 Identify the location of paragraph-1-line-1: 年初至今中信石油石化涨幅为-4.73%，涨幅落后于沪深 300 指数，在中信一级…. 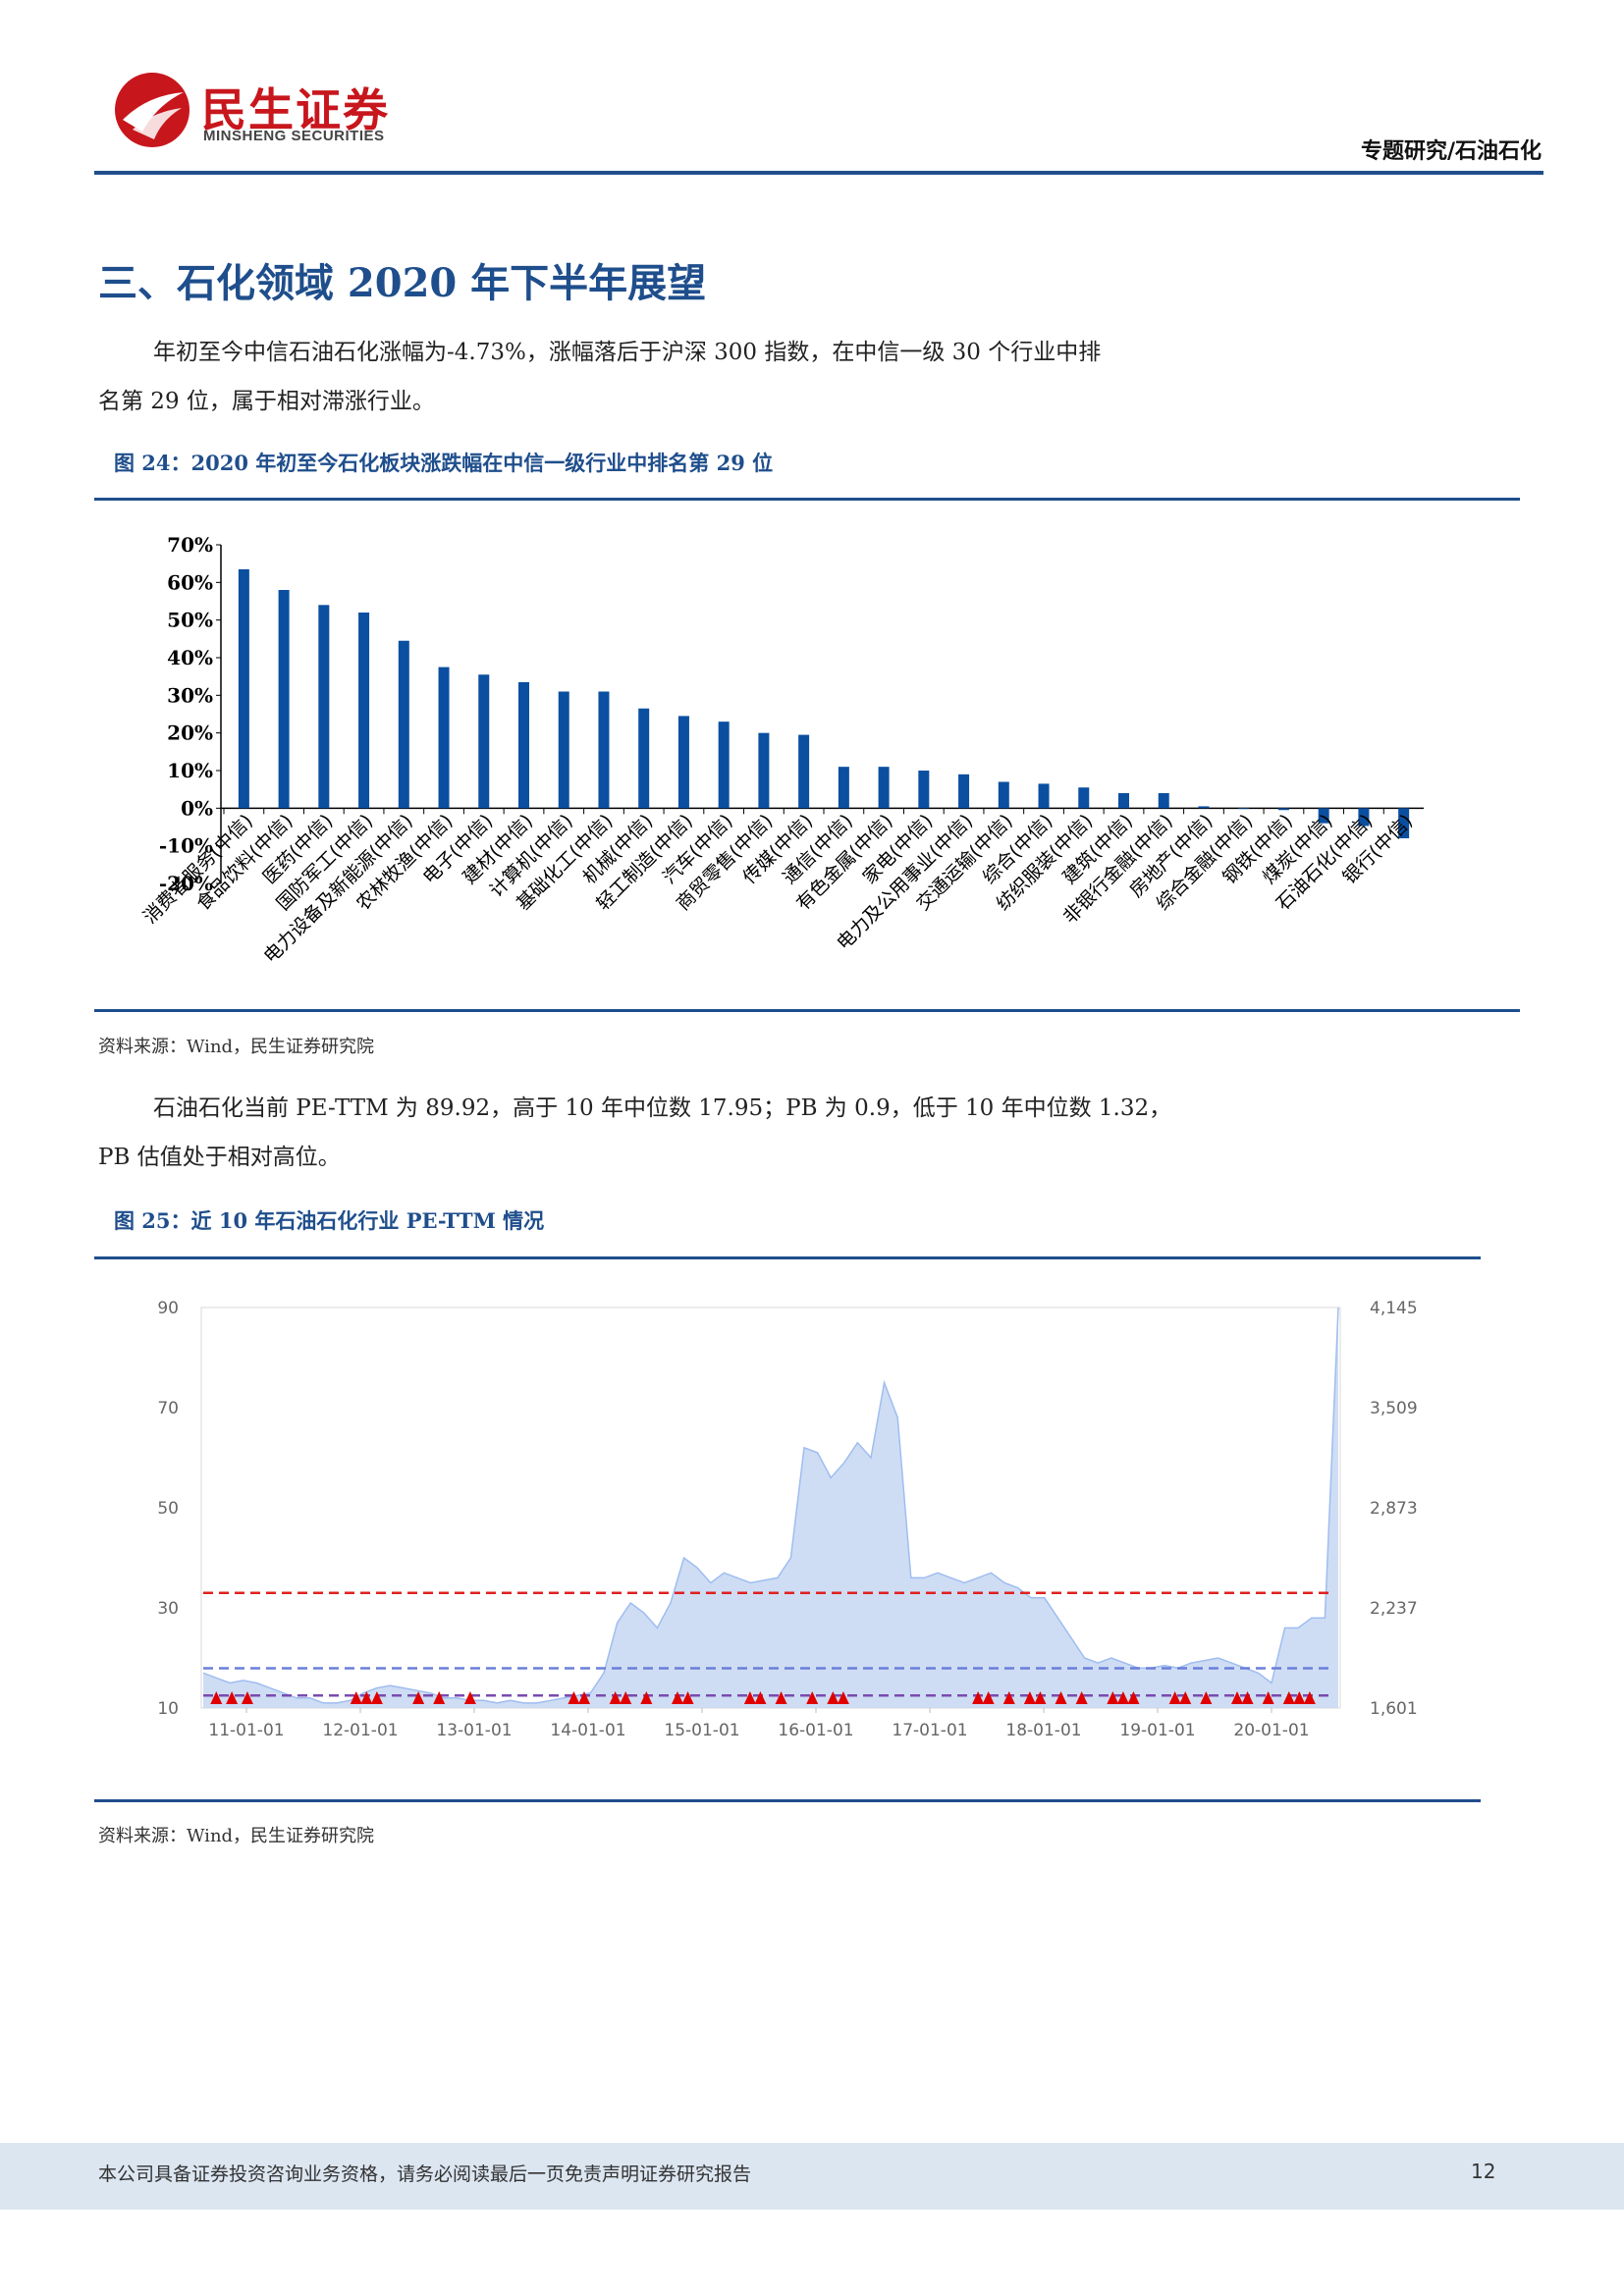
(627, 353).